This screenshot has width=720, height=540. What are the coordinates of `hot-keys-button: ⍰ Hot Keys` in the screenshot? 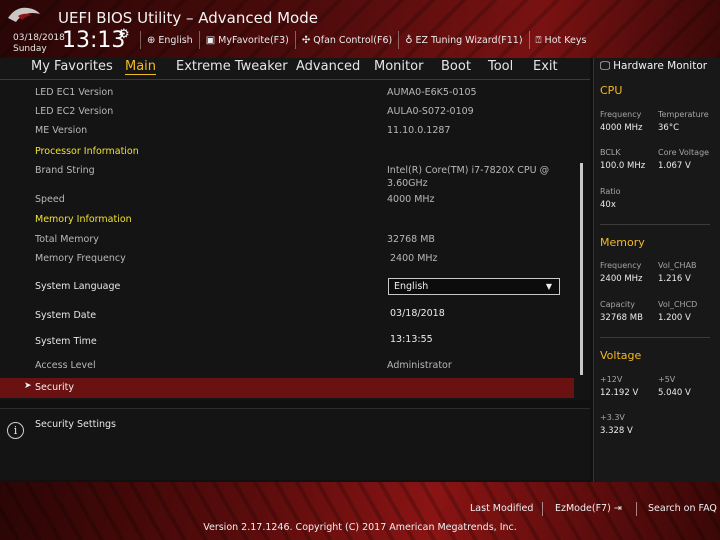 It's located at (560, 40).